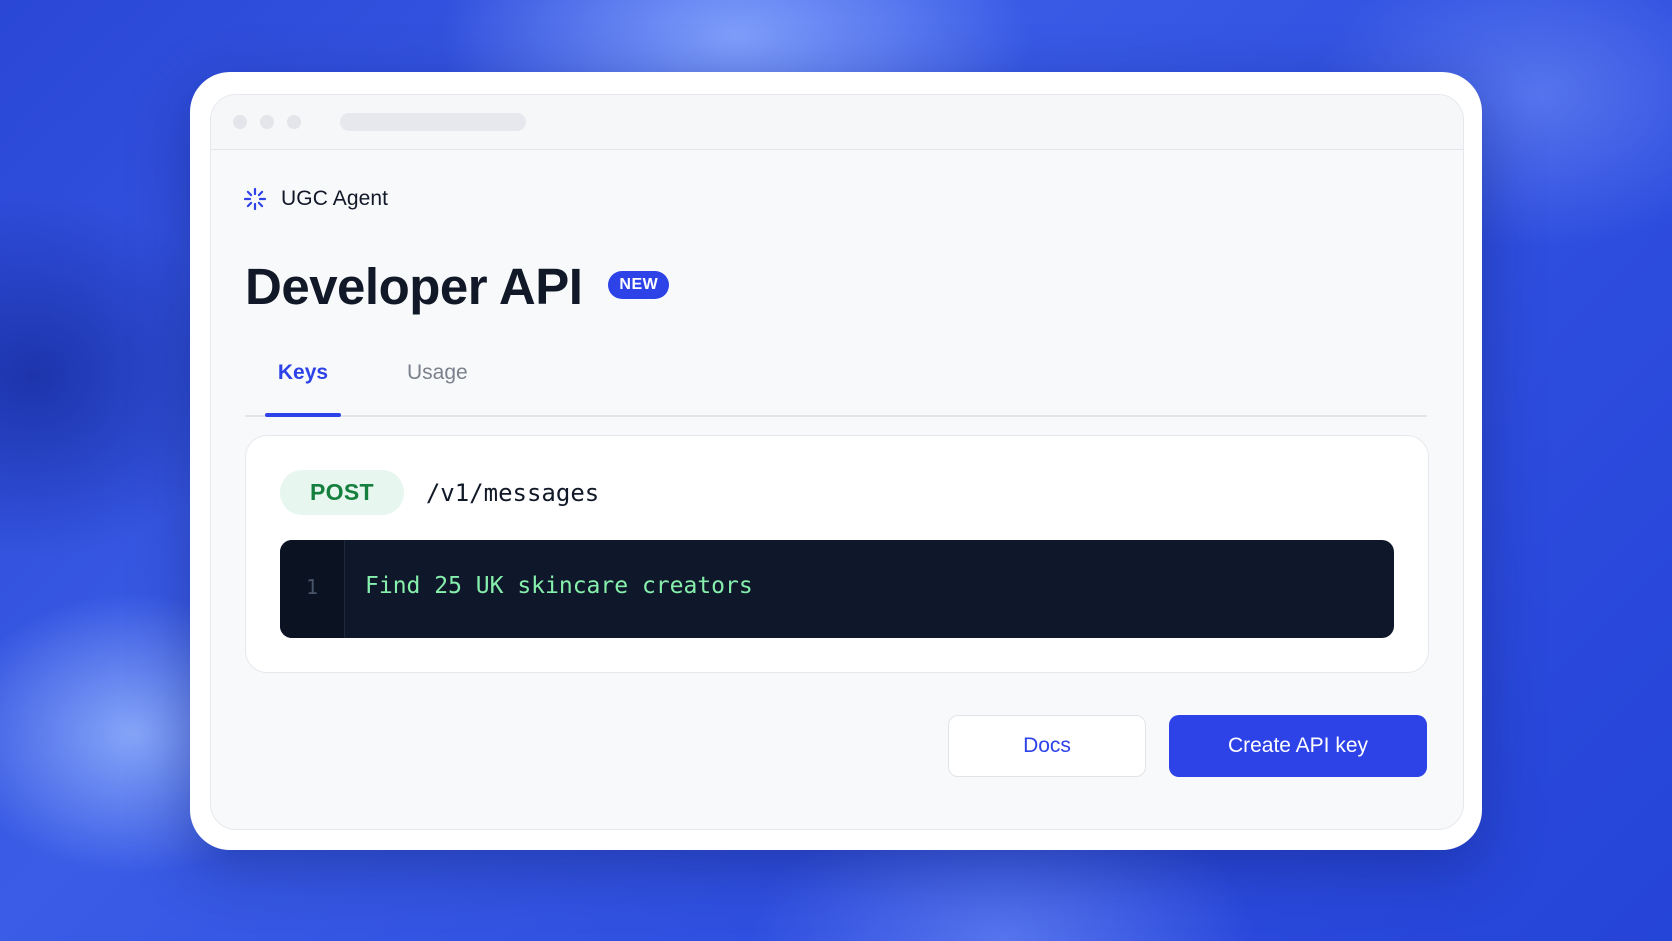  What do you see at coordinates (433, 122) in the screenshot?
I see `address-bar` at bounding box center [433, 122].